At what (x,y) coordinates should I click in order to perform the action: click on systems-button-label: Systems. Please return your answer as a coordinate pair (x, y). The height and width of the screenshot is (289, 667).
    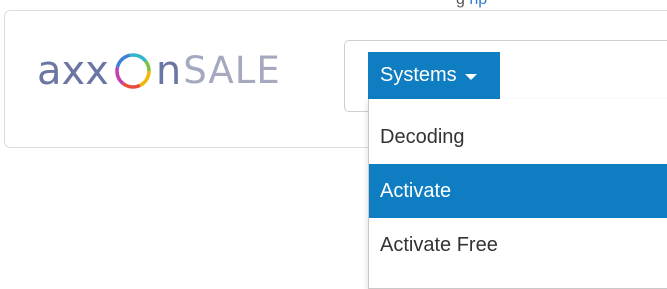
    Looking at the image, I should click on (418, 75).